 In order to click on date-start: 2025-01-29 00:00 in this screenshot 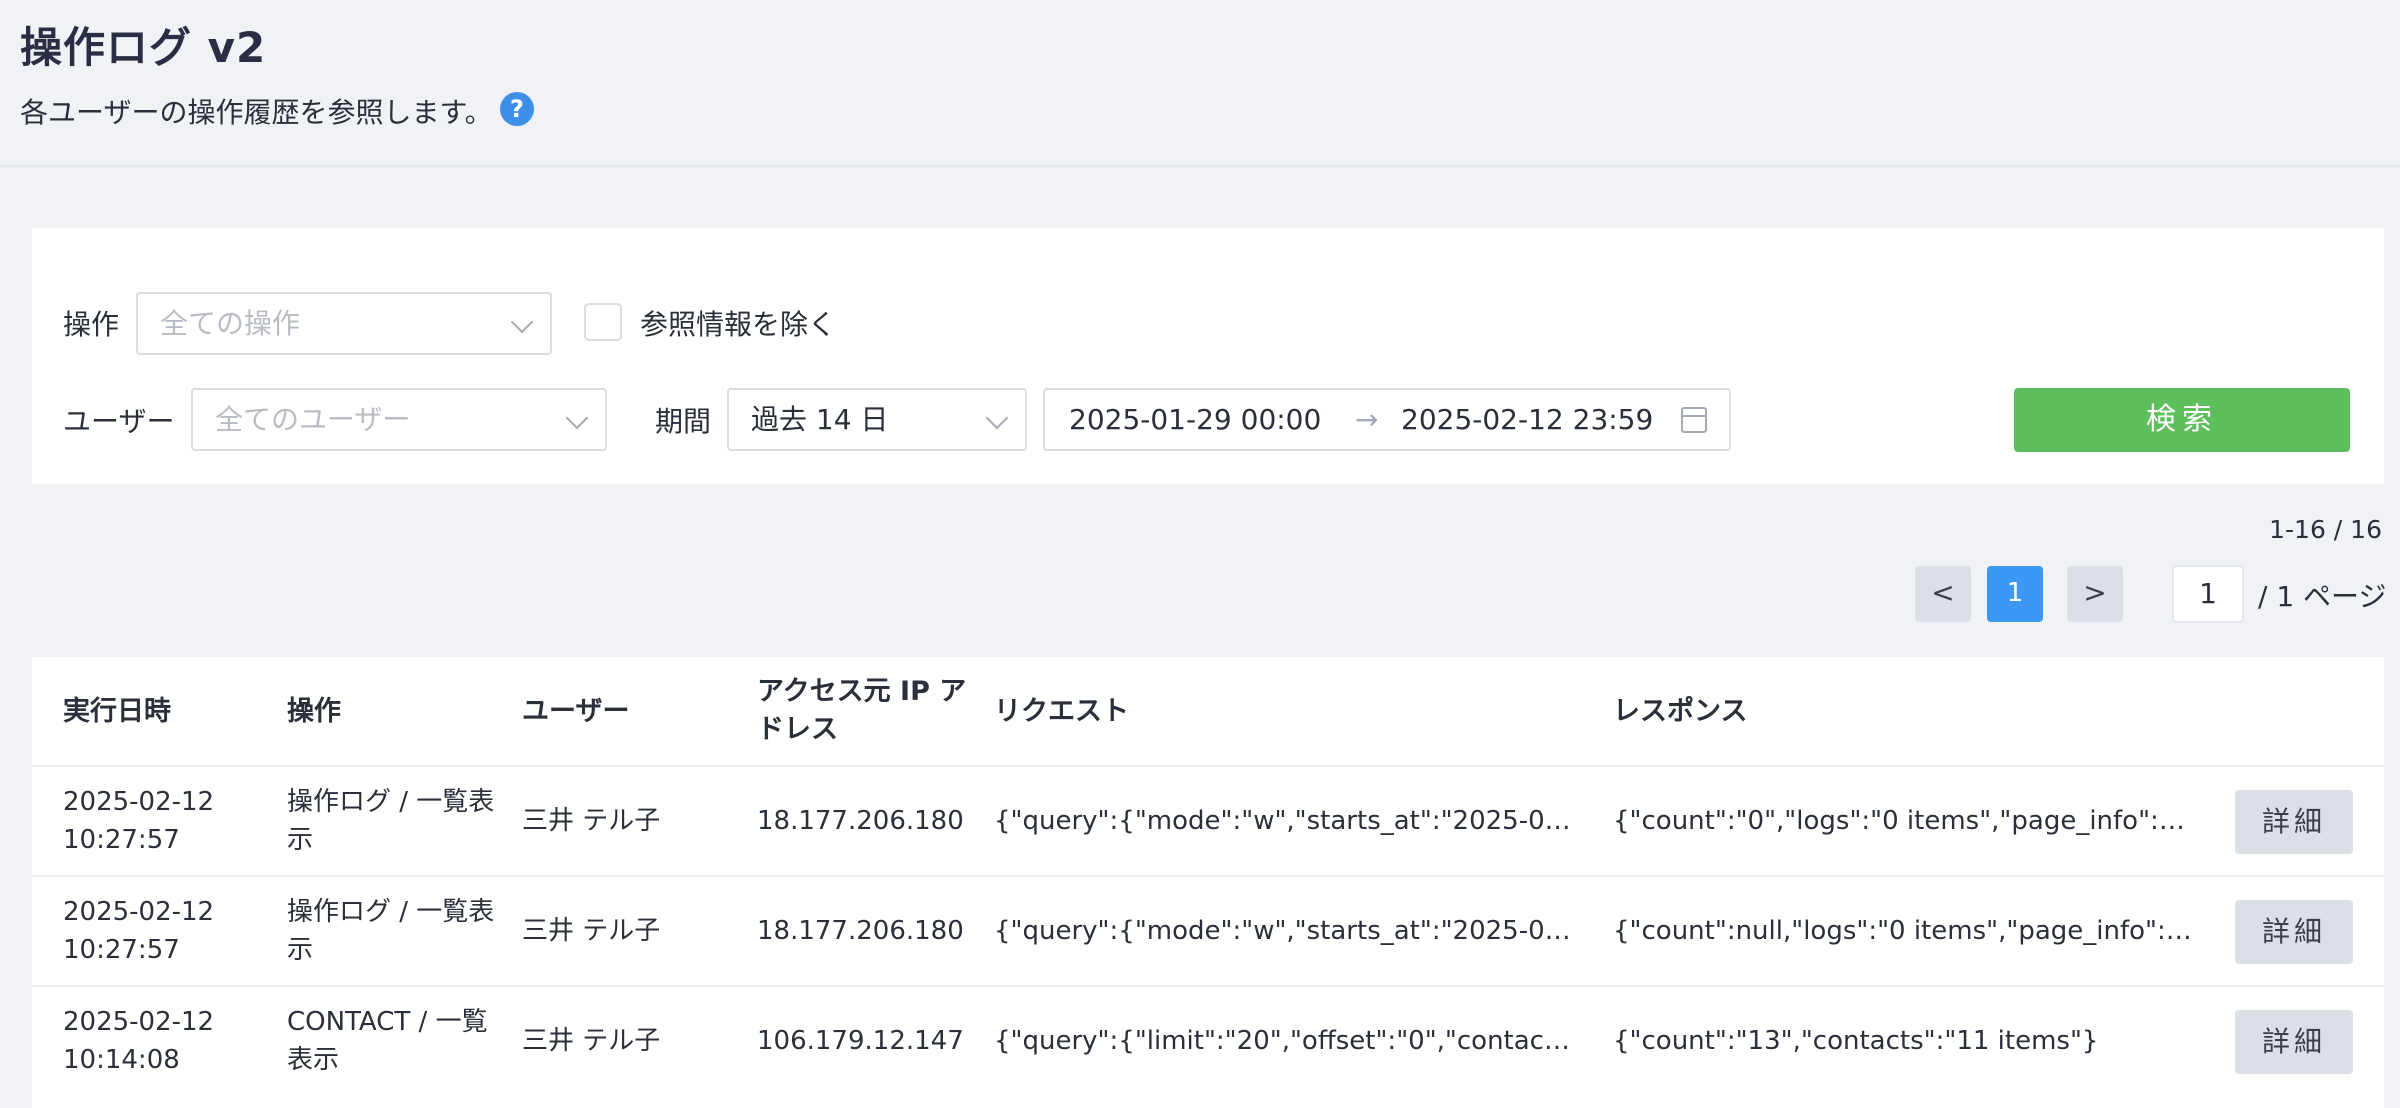, I will do `click(1195, 419)`.